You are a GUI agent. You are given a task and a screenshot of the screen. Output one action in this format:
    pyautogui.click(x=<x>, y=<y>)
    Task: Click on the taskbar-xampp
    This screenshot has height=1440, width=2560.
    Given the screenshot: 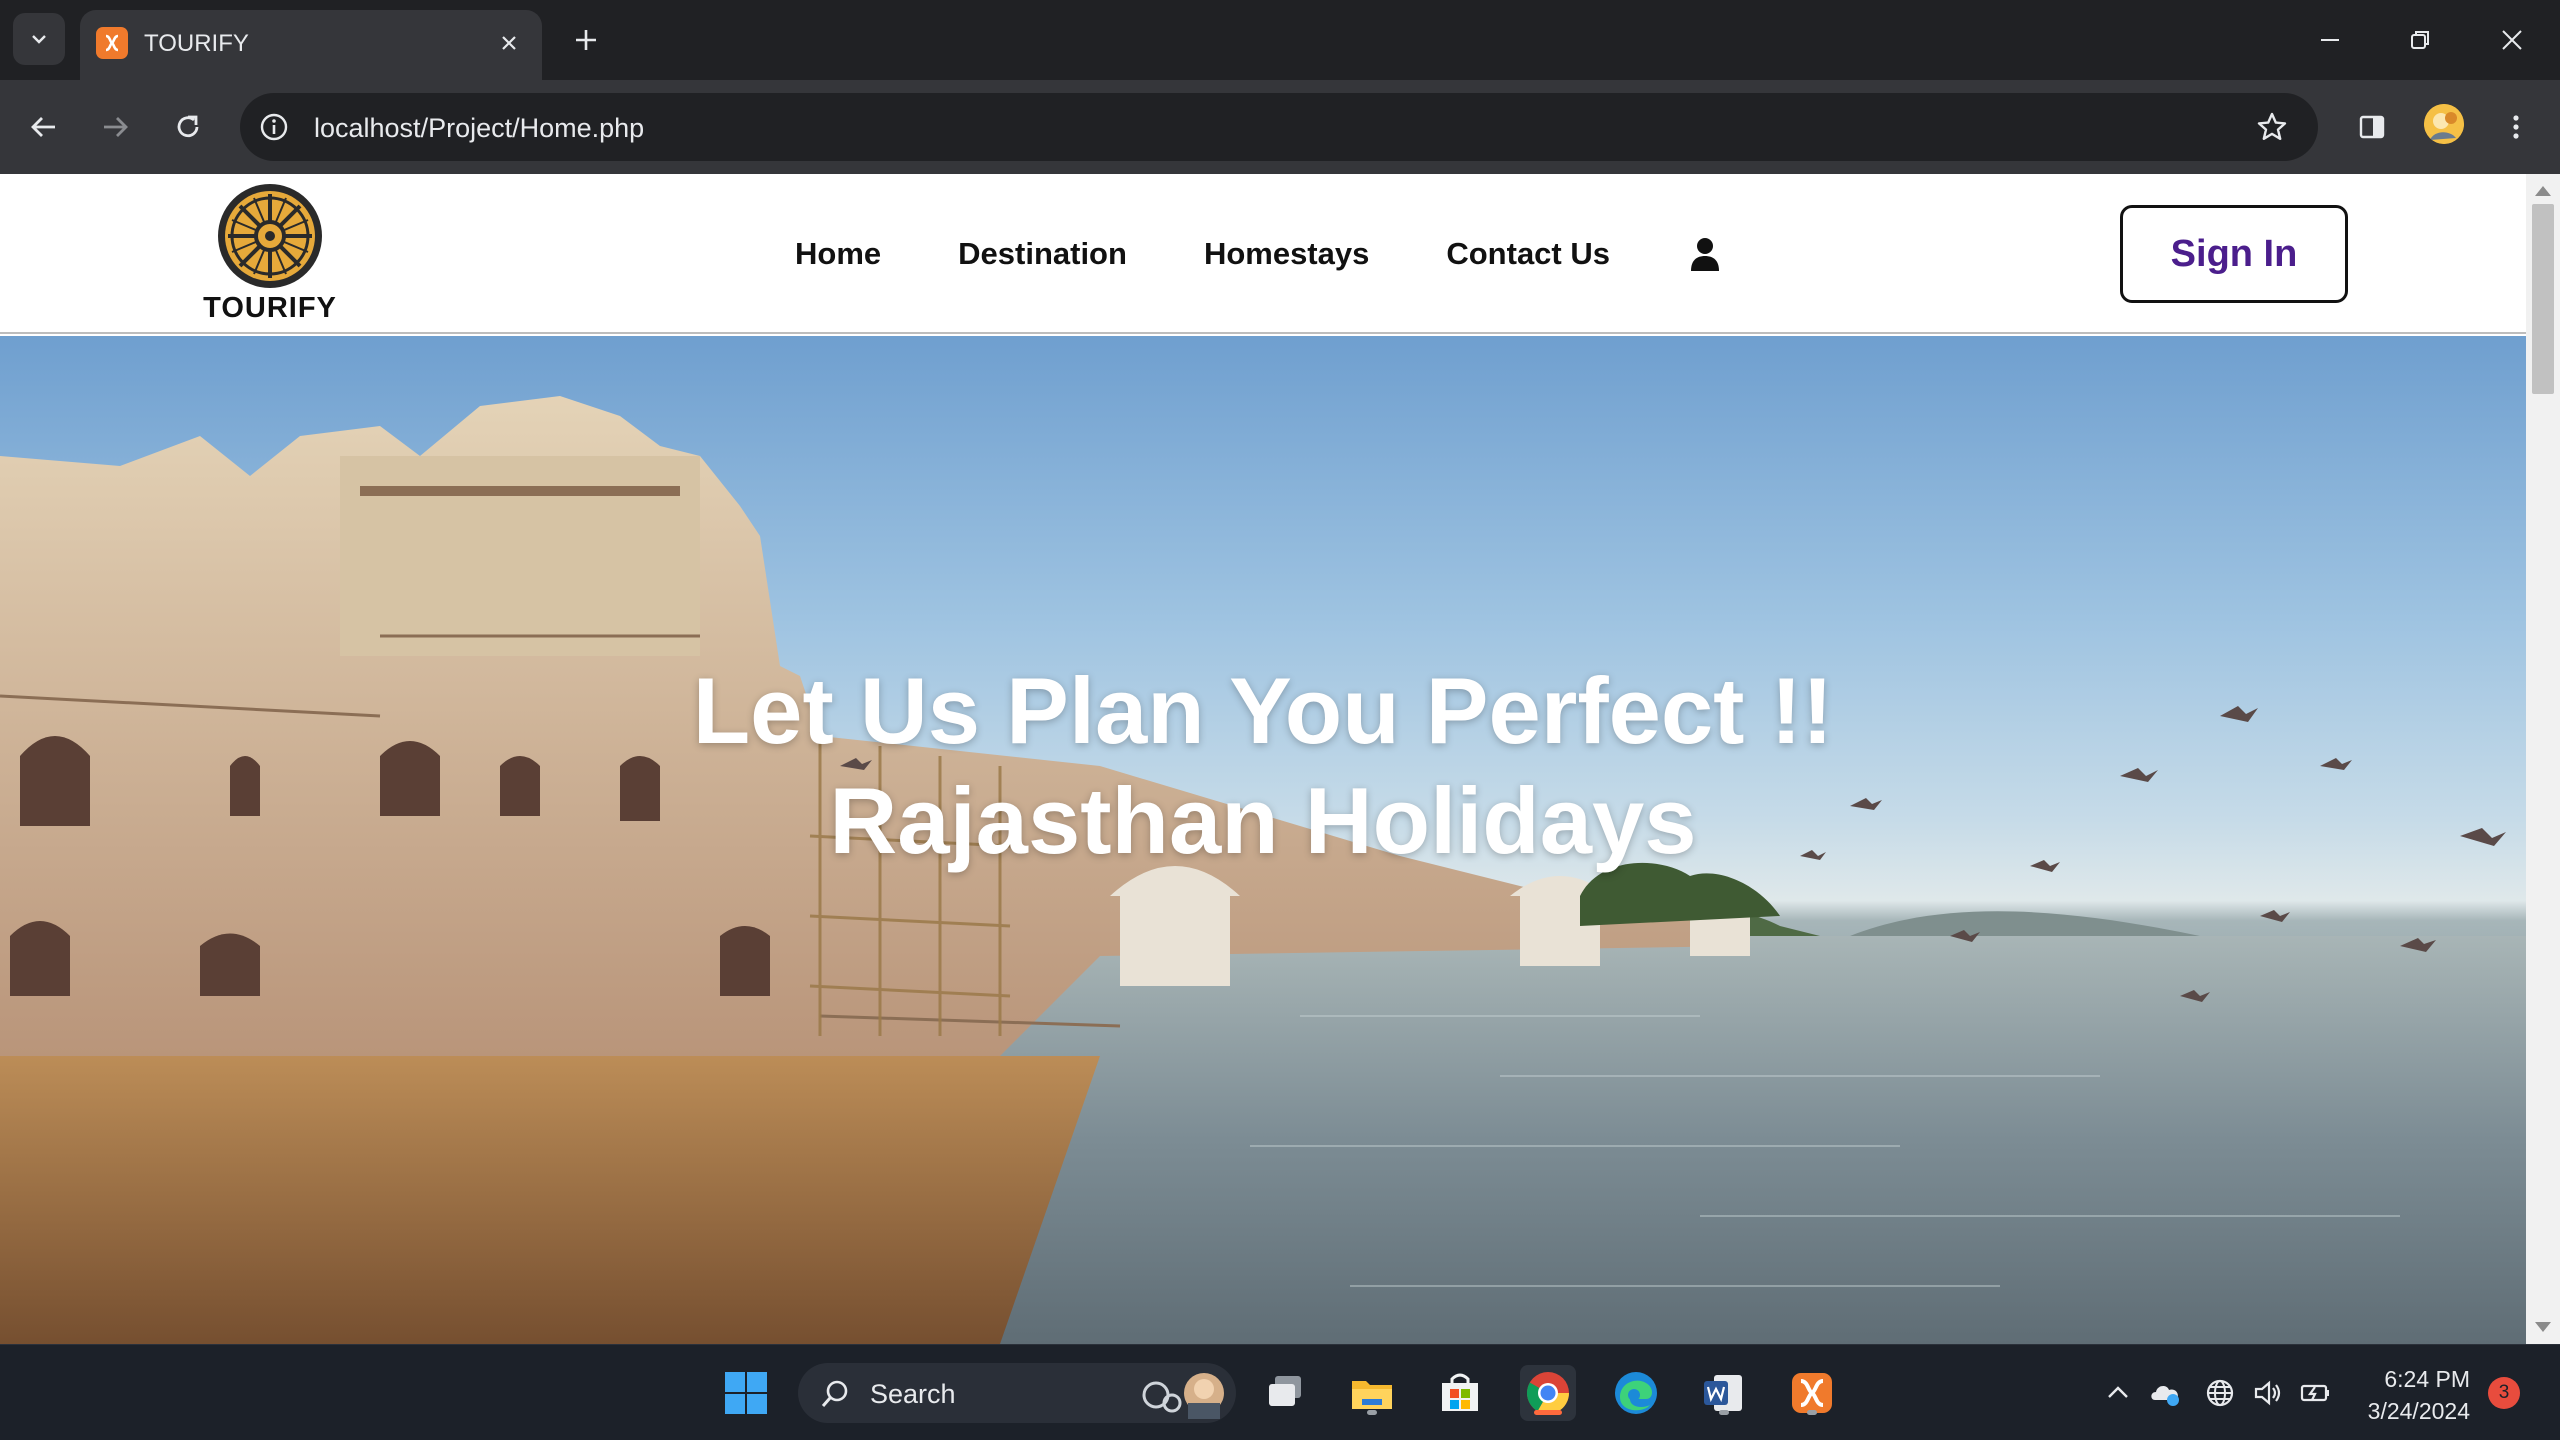 What is the action you would take?
    pyautogui.click(x=1812, y=1393)
    